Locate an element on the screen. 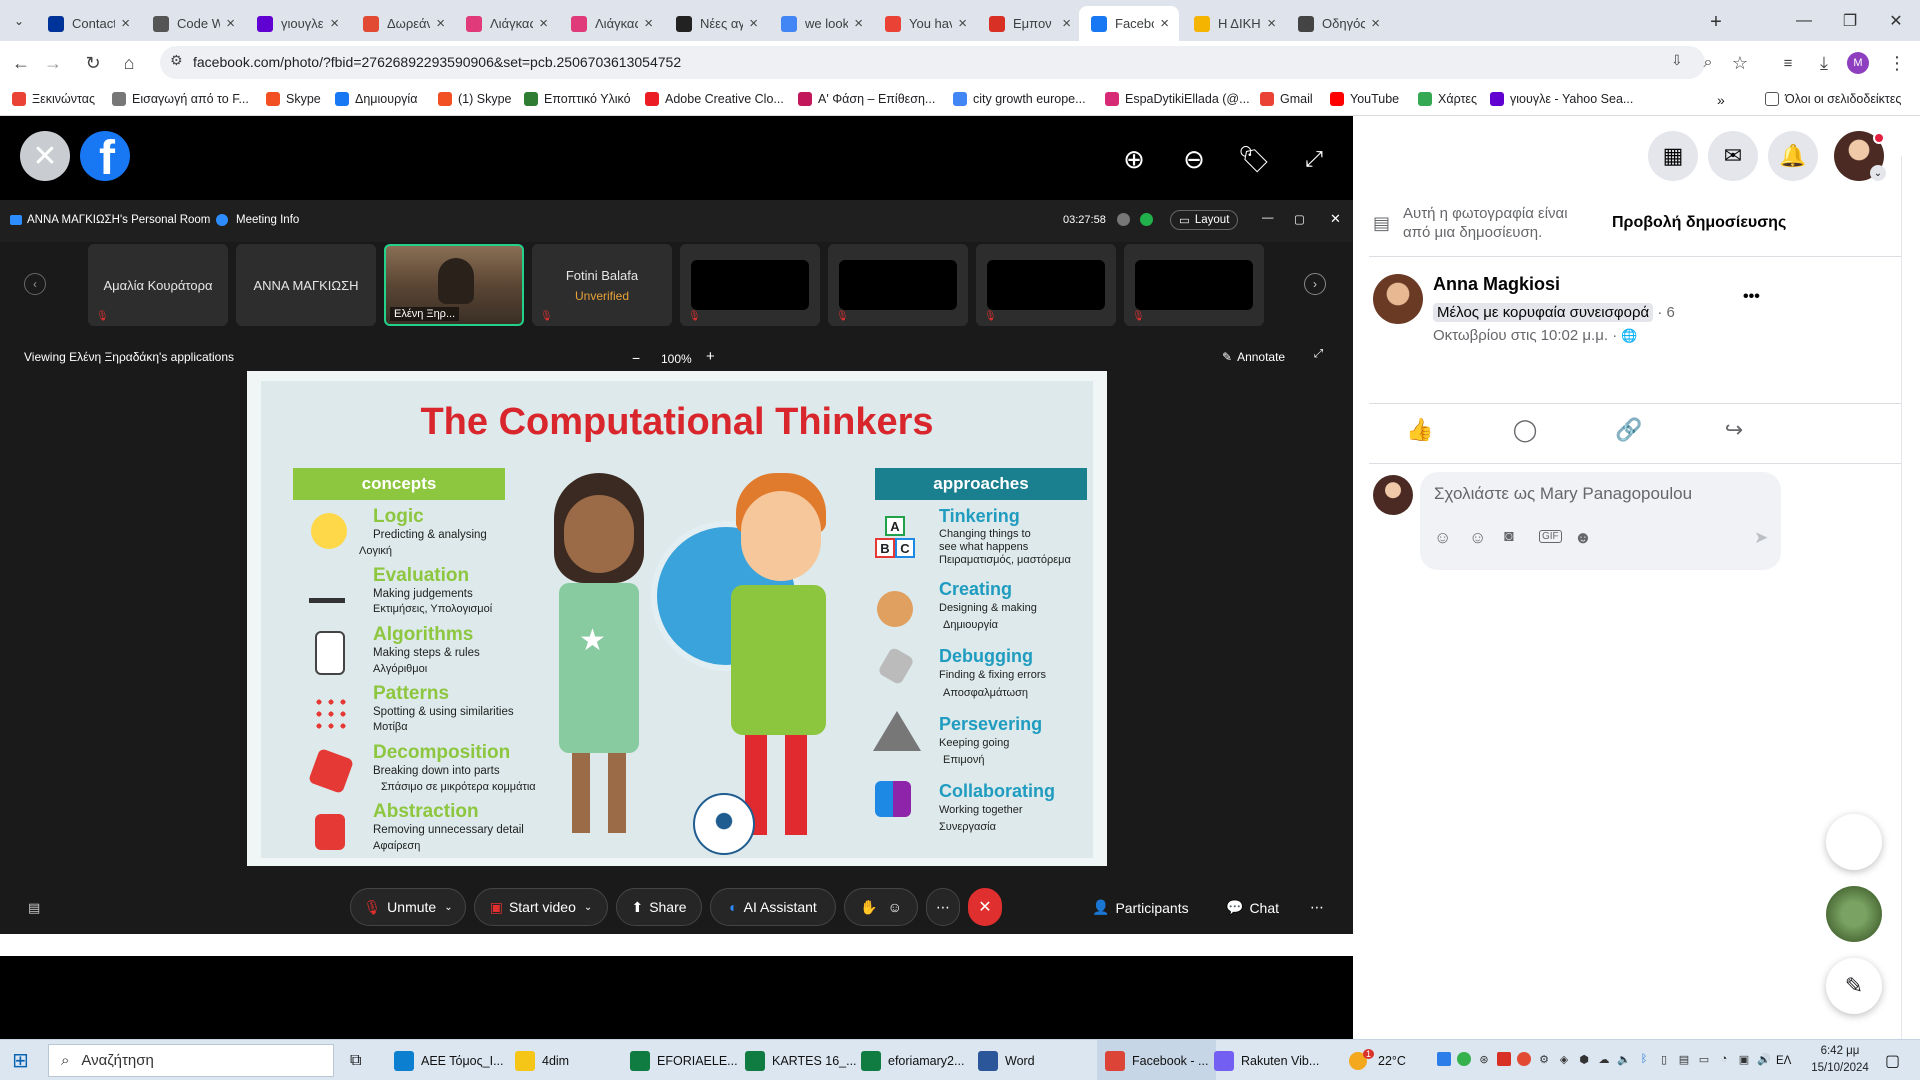  tab-search-button: ⌄ is located at coordinates (19, 21).